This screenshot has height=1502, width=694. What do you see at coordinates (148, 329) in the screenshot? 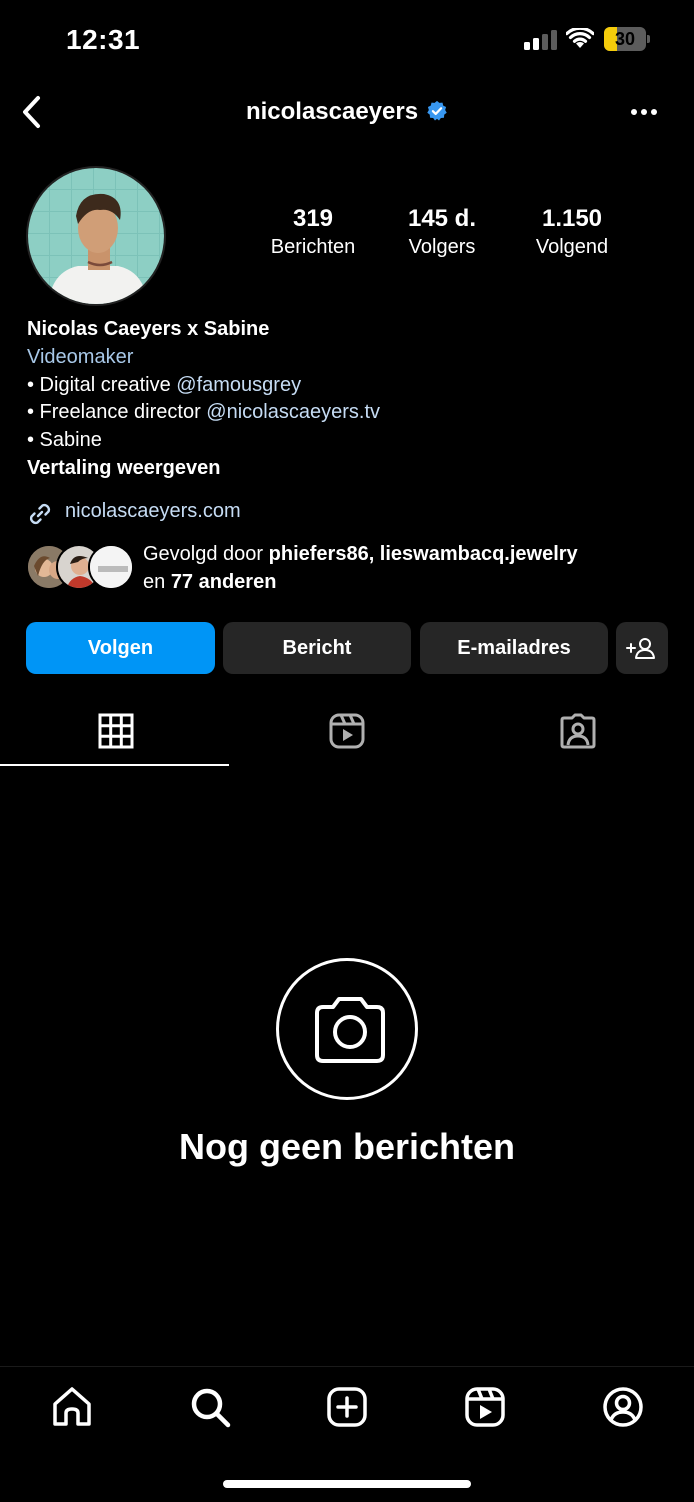
I see `profile-name: Nicolas Caeyers x Sabine` at bounding box center [148, 329].